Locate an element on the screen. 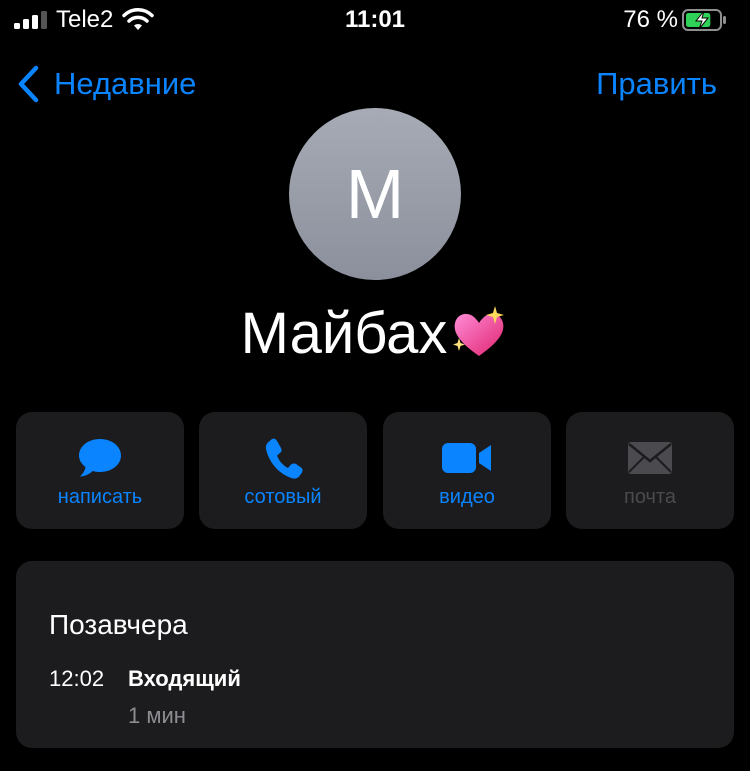 This screenshot has width=750, height=771. video-action-label: видео is located at coordinates (467, 497).